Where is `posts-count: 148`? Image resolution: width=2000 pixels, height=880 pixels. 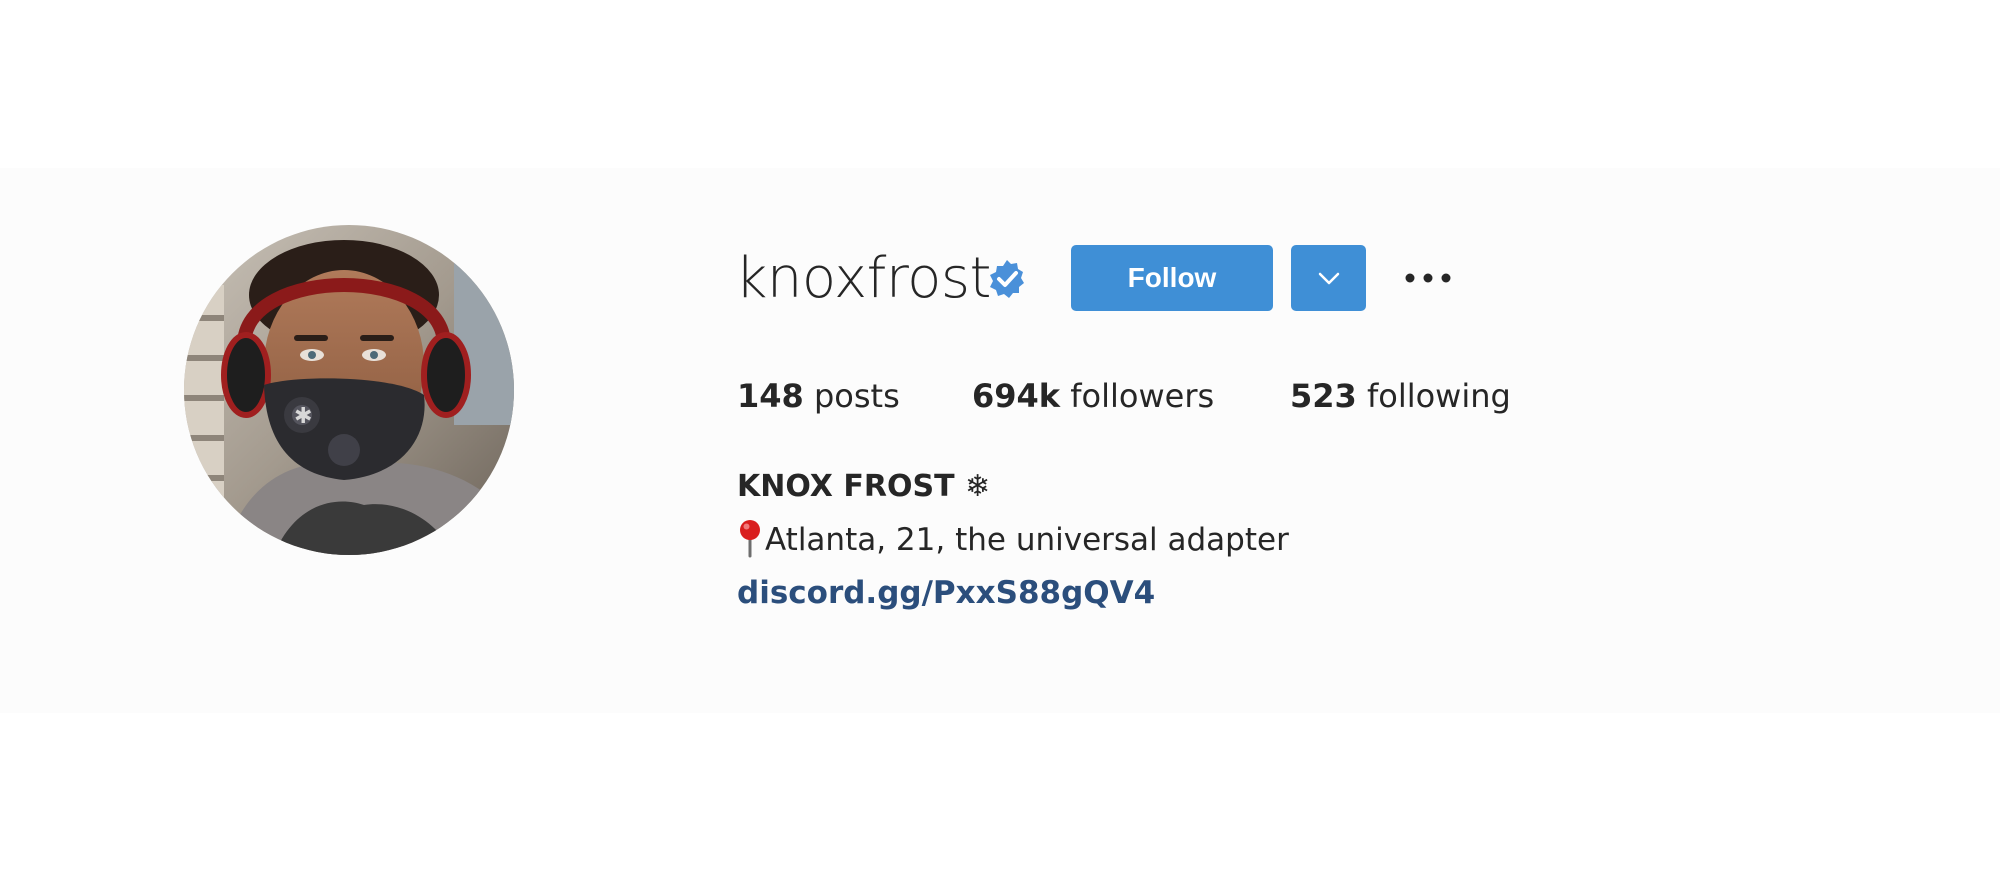
posts-count: 148 is located at coordinates (770, 396).